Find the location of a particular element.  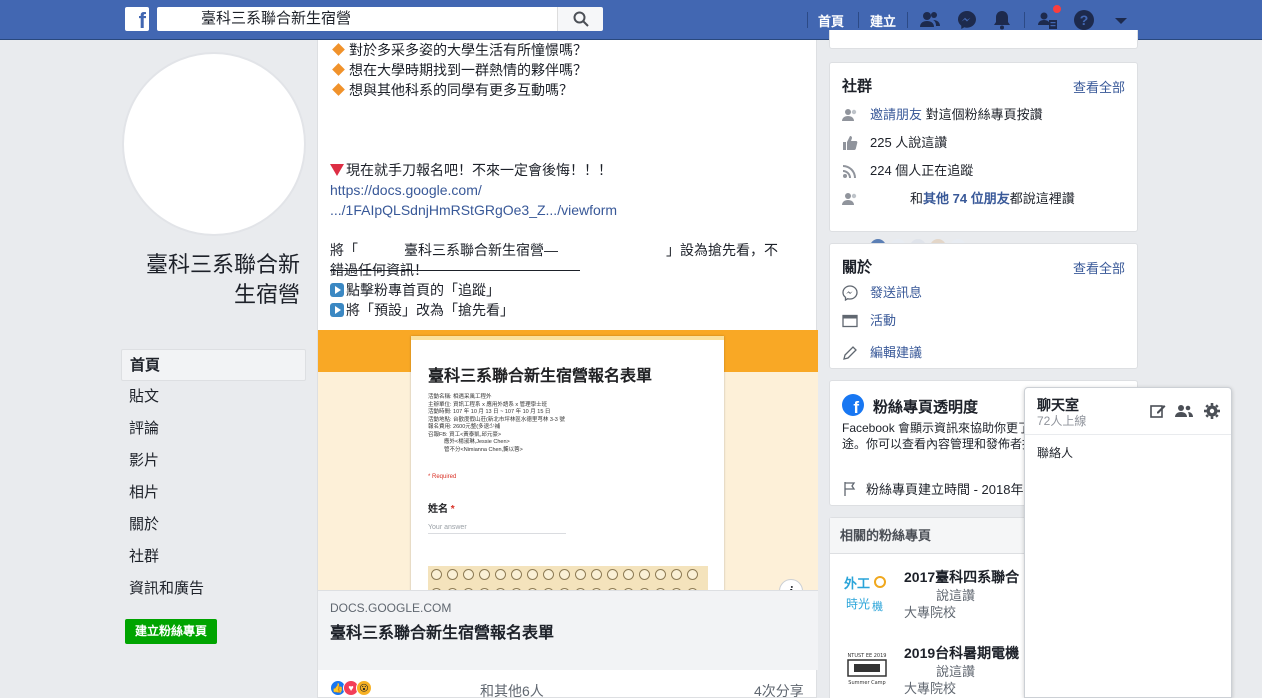

form-answer-field: Your answer is located at coordinates (497, 529).